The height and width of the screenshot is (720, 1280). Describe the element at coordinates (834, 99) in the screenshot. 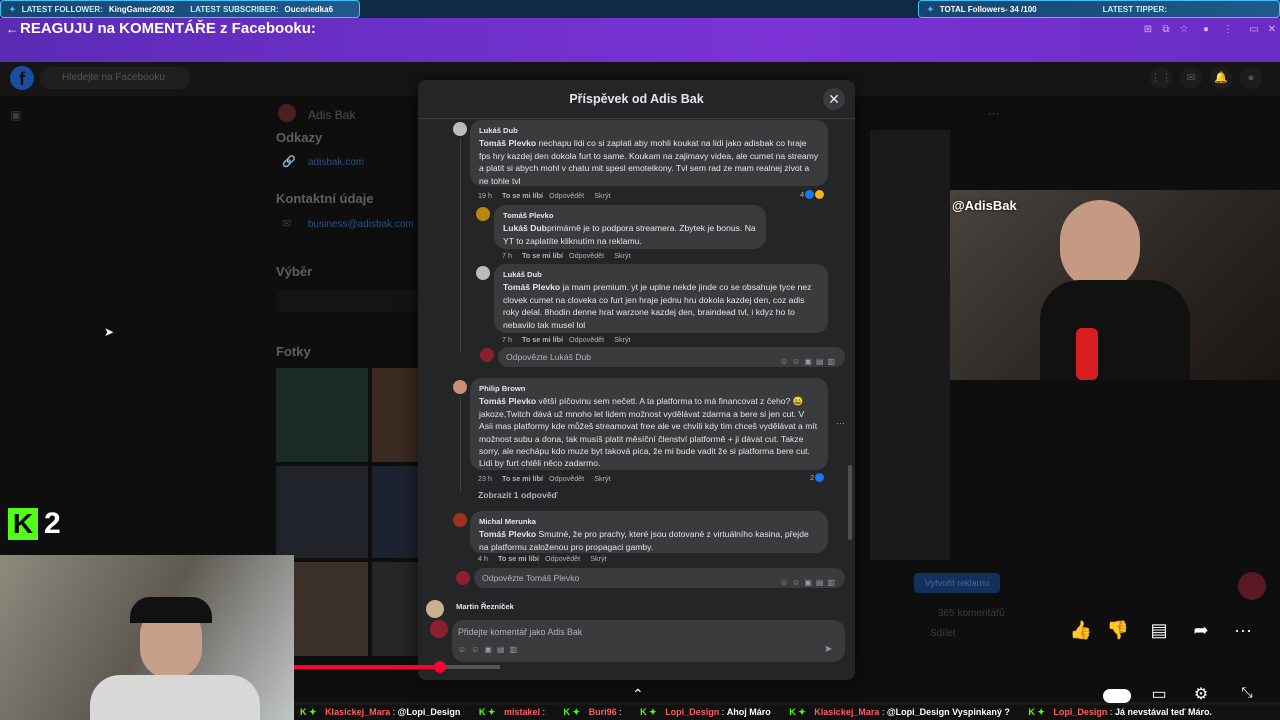

I see `close-icon: ✕` at that location.